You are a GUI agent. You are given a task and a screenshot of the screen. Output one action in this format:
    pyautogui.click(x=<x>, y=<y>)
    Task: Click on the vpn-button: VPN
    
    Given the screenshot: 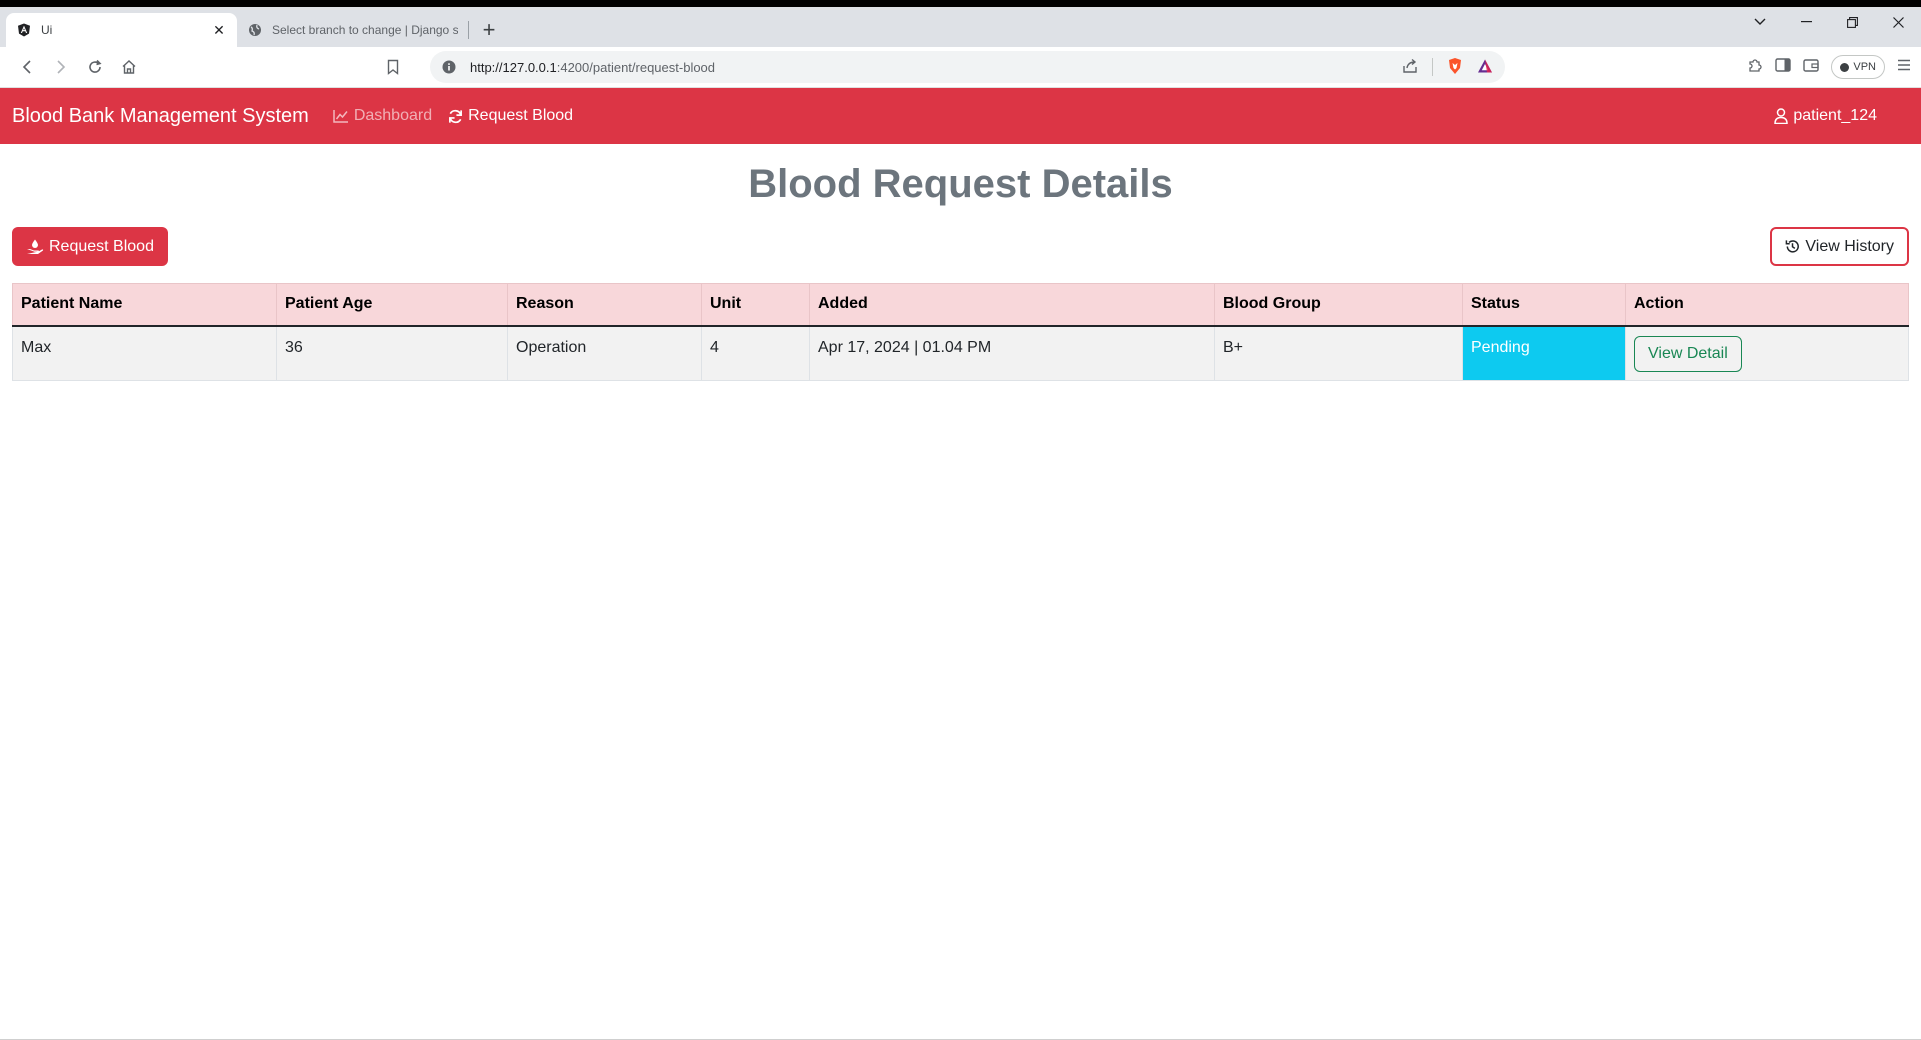 What is the action you would take?
    pyautogui.click(x=1858, y=67)
    